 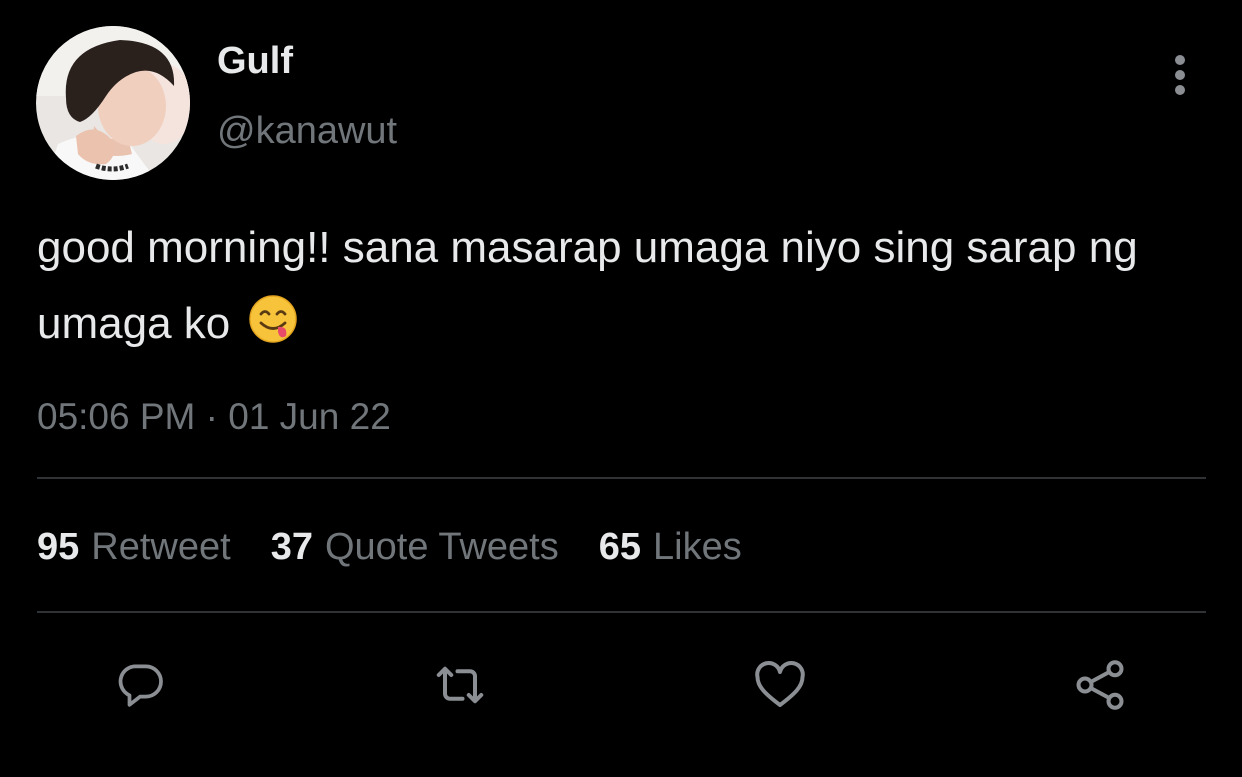 I want to click on reply-button, so click(x=140, y=685).